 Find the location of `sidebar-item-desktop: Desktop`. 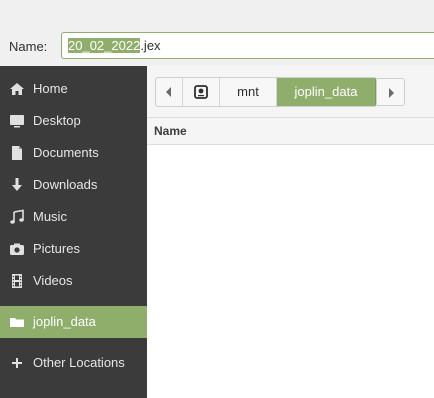

sidebar-item-desktop: Desktop is located at coordinates (73, 121).